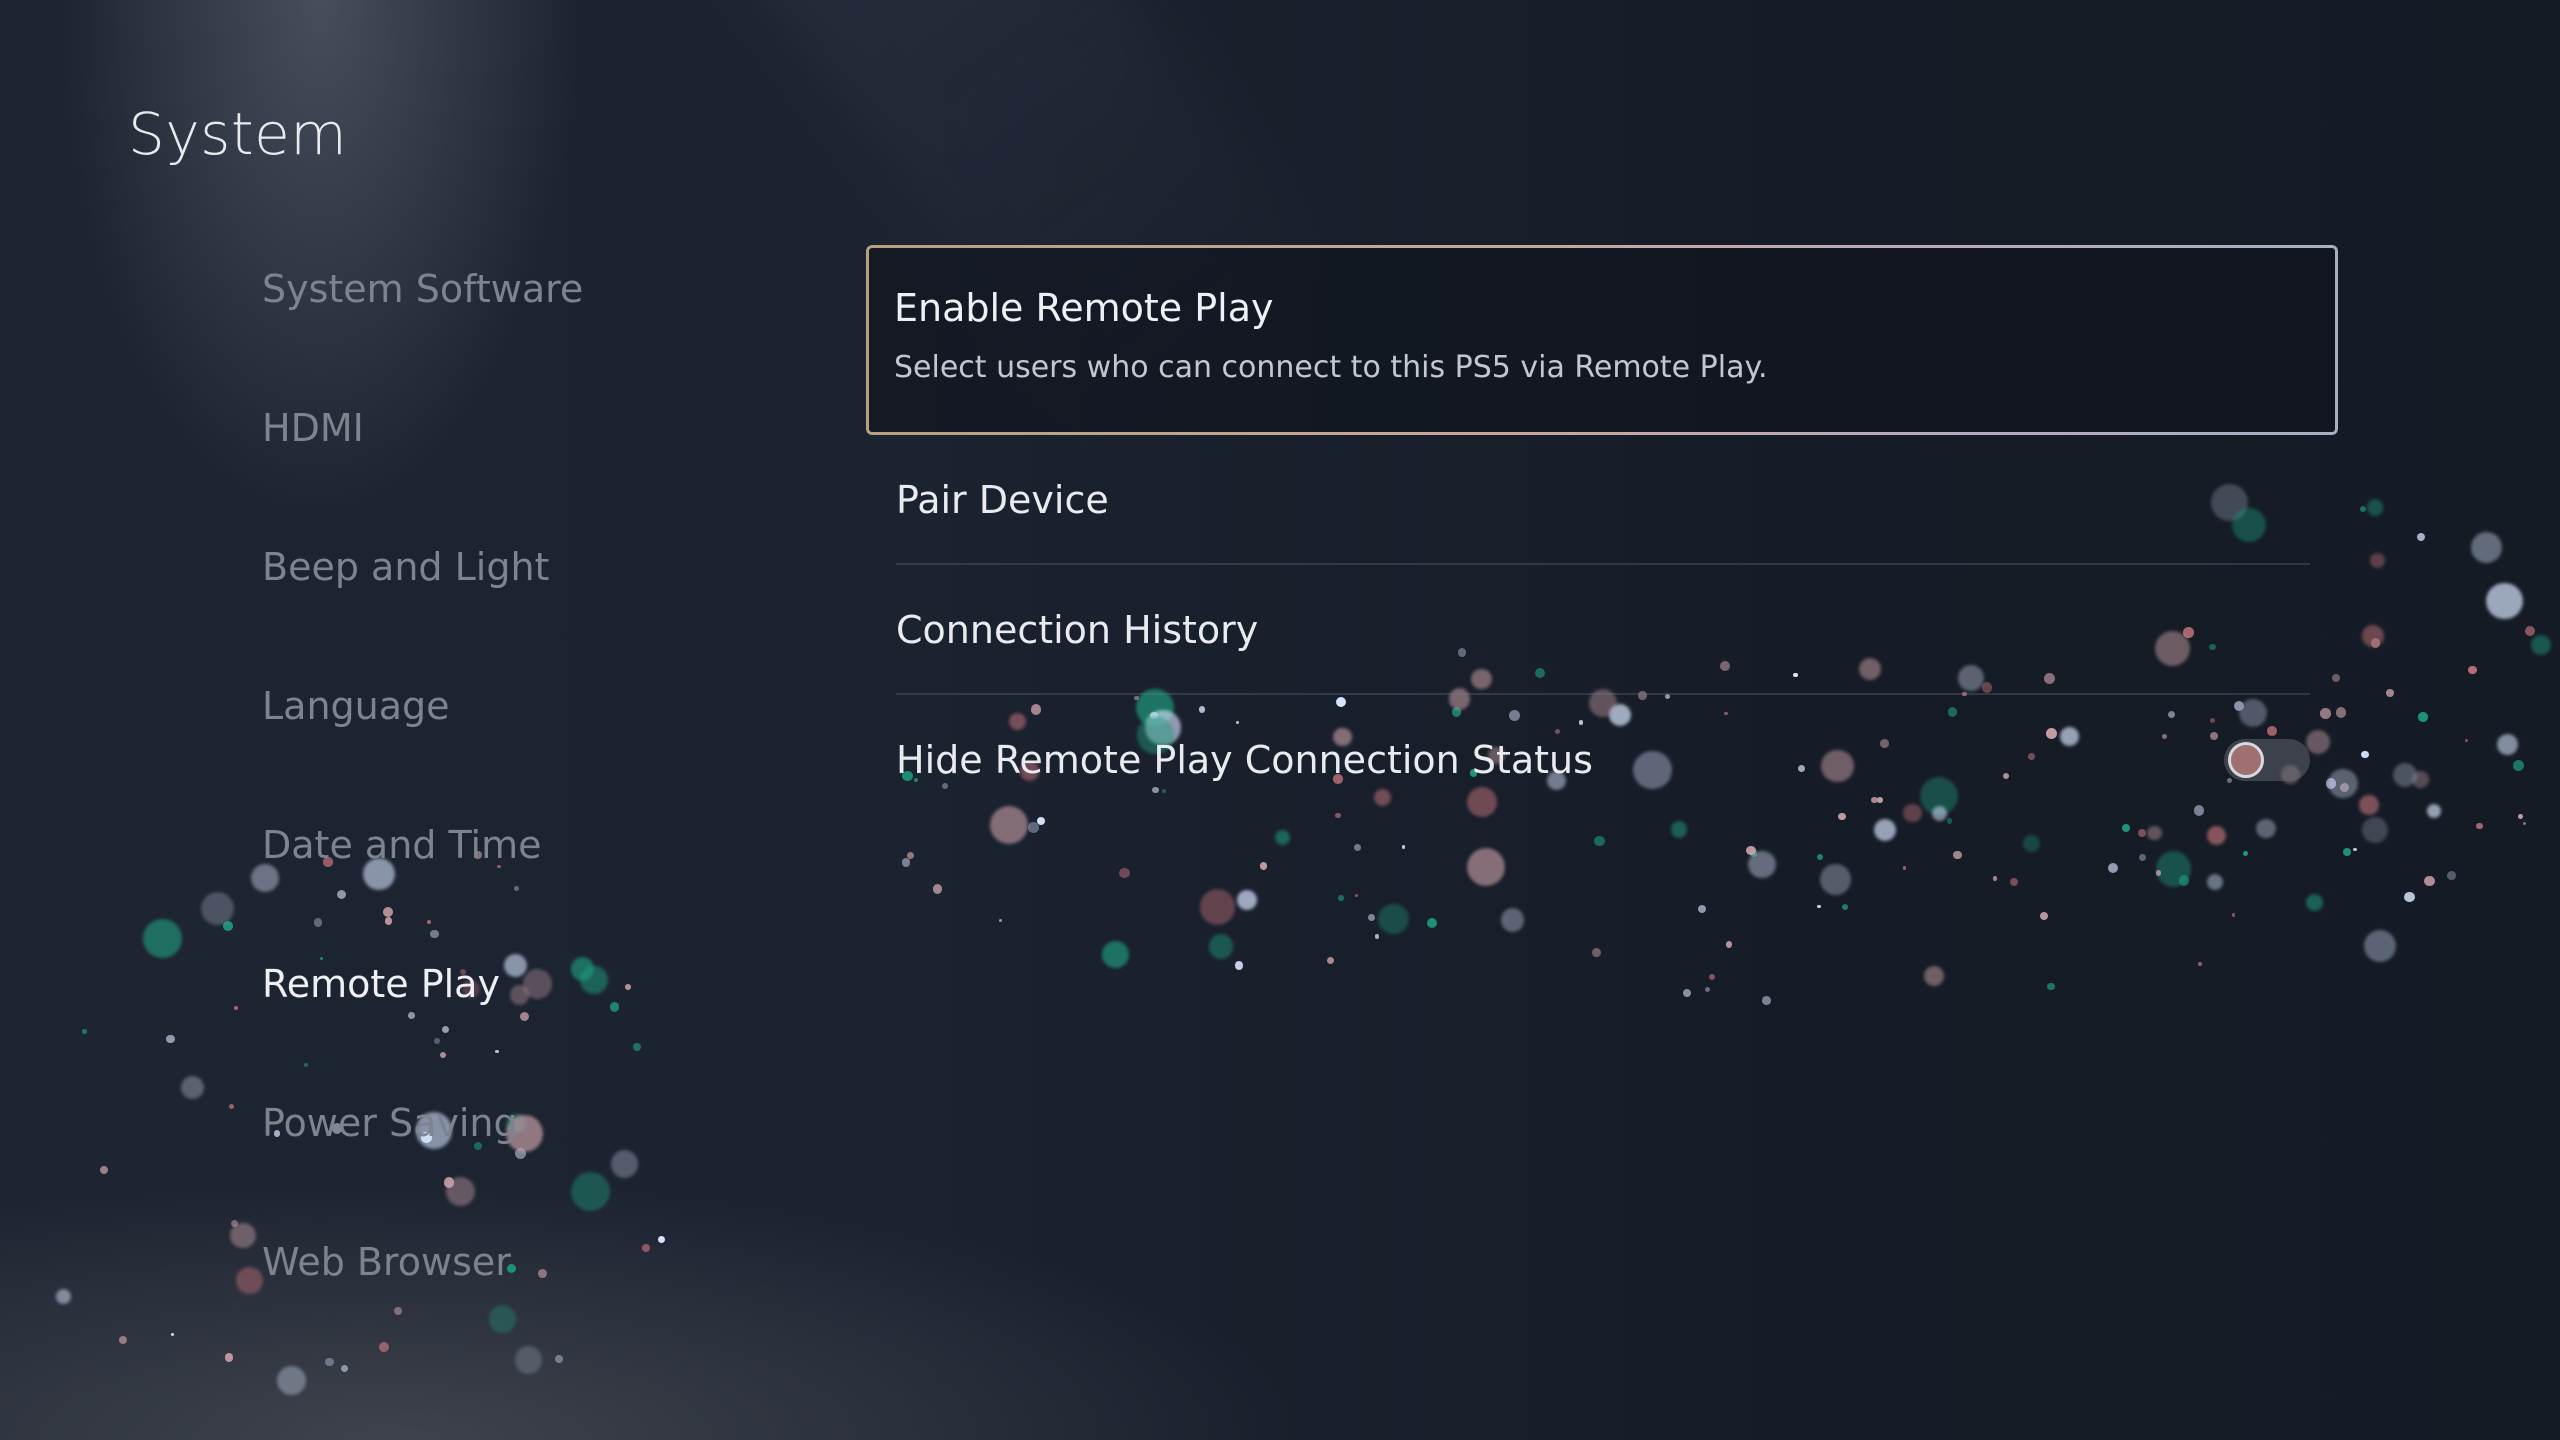 The width and height of the screenshot is (2560, 1440). I want to click on sidebar-item-web-browser: Web Browser, so click(542, 1312).